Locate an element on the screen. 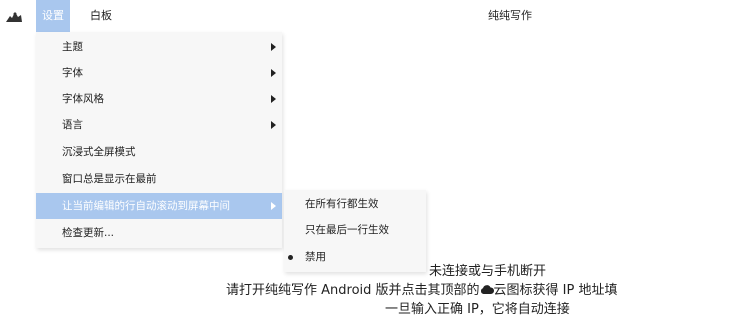  cloud-icon is located at coordinates (487, 289).